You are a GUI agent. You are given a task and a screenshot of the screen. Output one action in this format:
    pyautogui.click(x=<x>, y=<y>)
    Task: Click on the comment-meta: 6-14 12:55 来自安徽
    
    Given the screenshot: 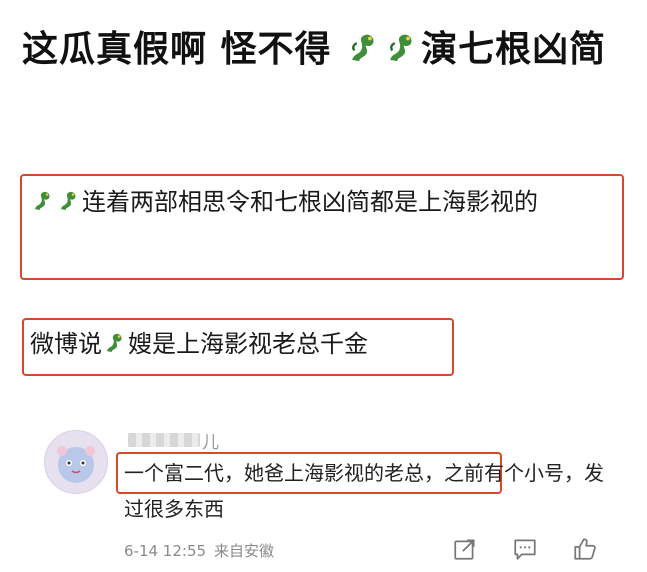 What is the action you would take?
    pyautogui.click(x=203, y=550)
    